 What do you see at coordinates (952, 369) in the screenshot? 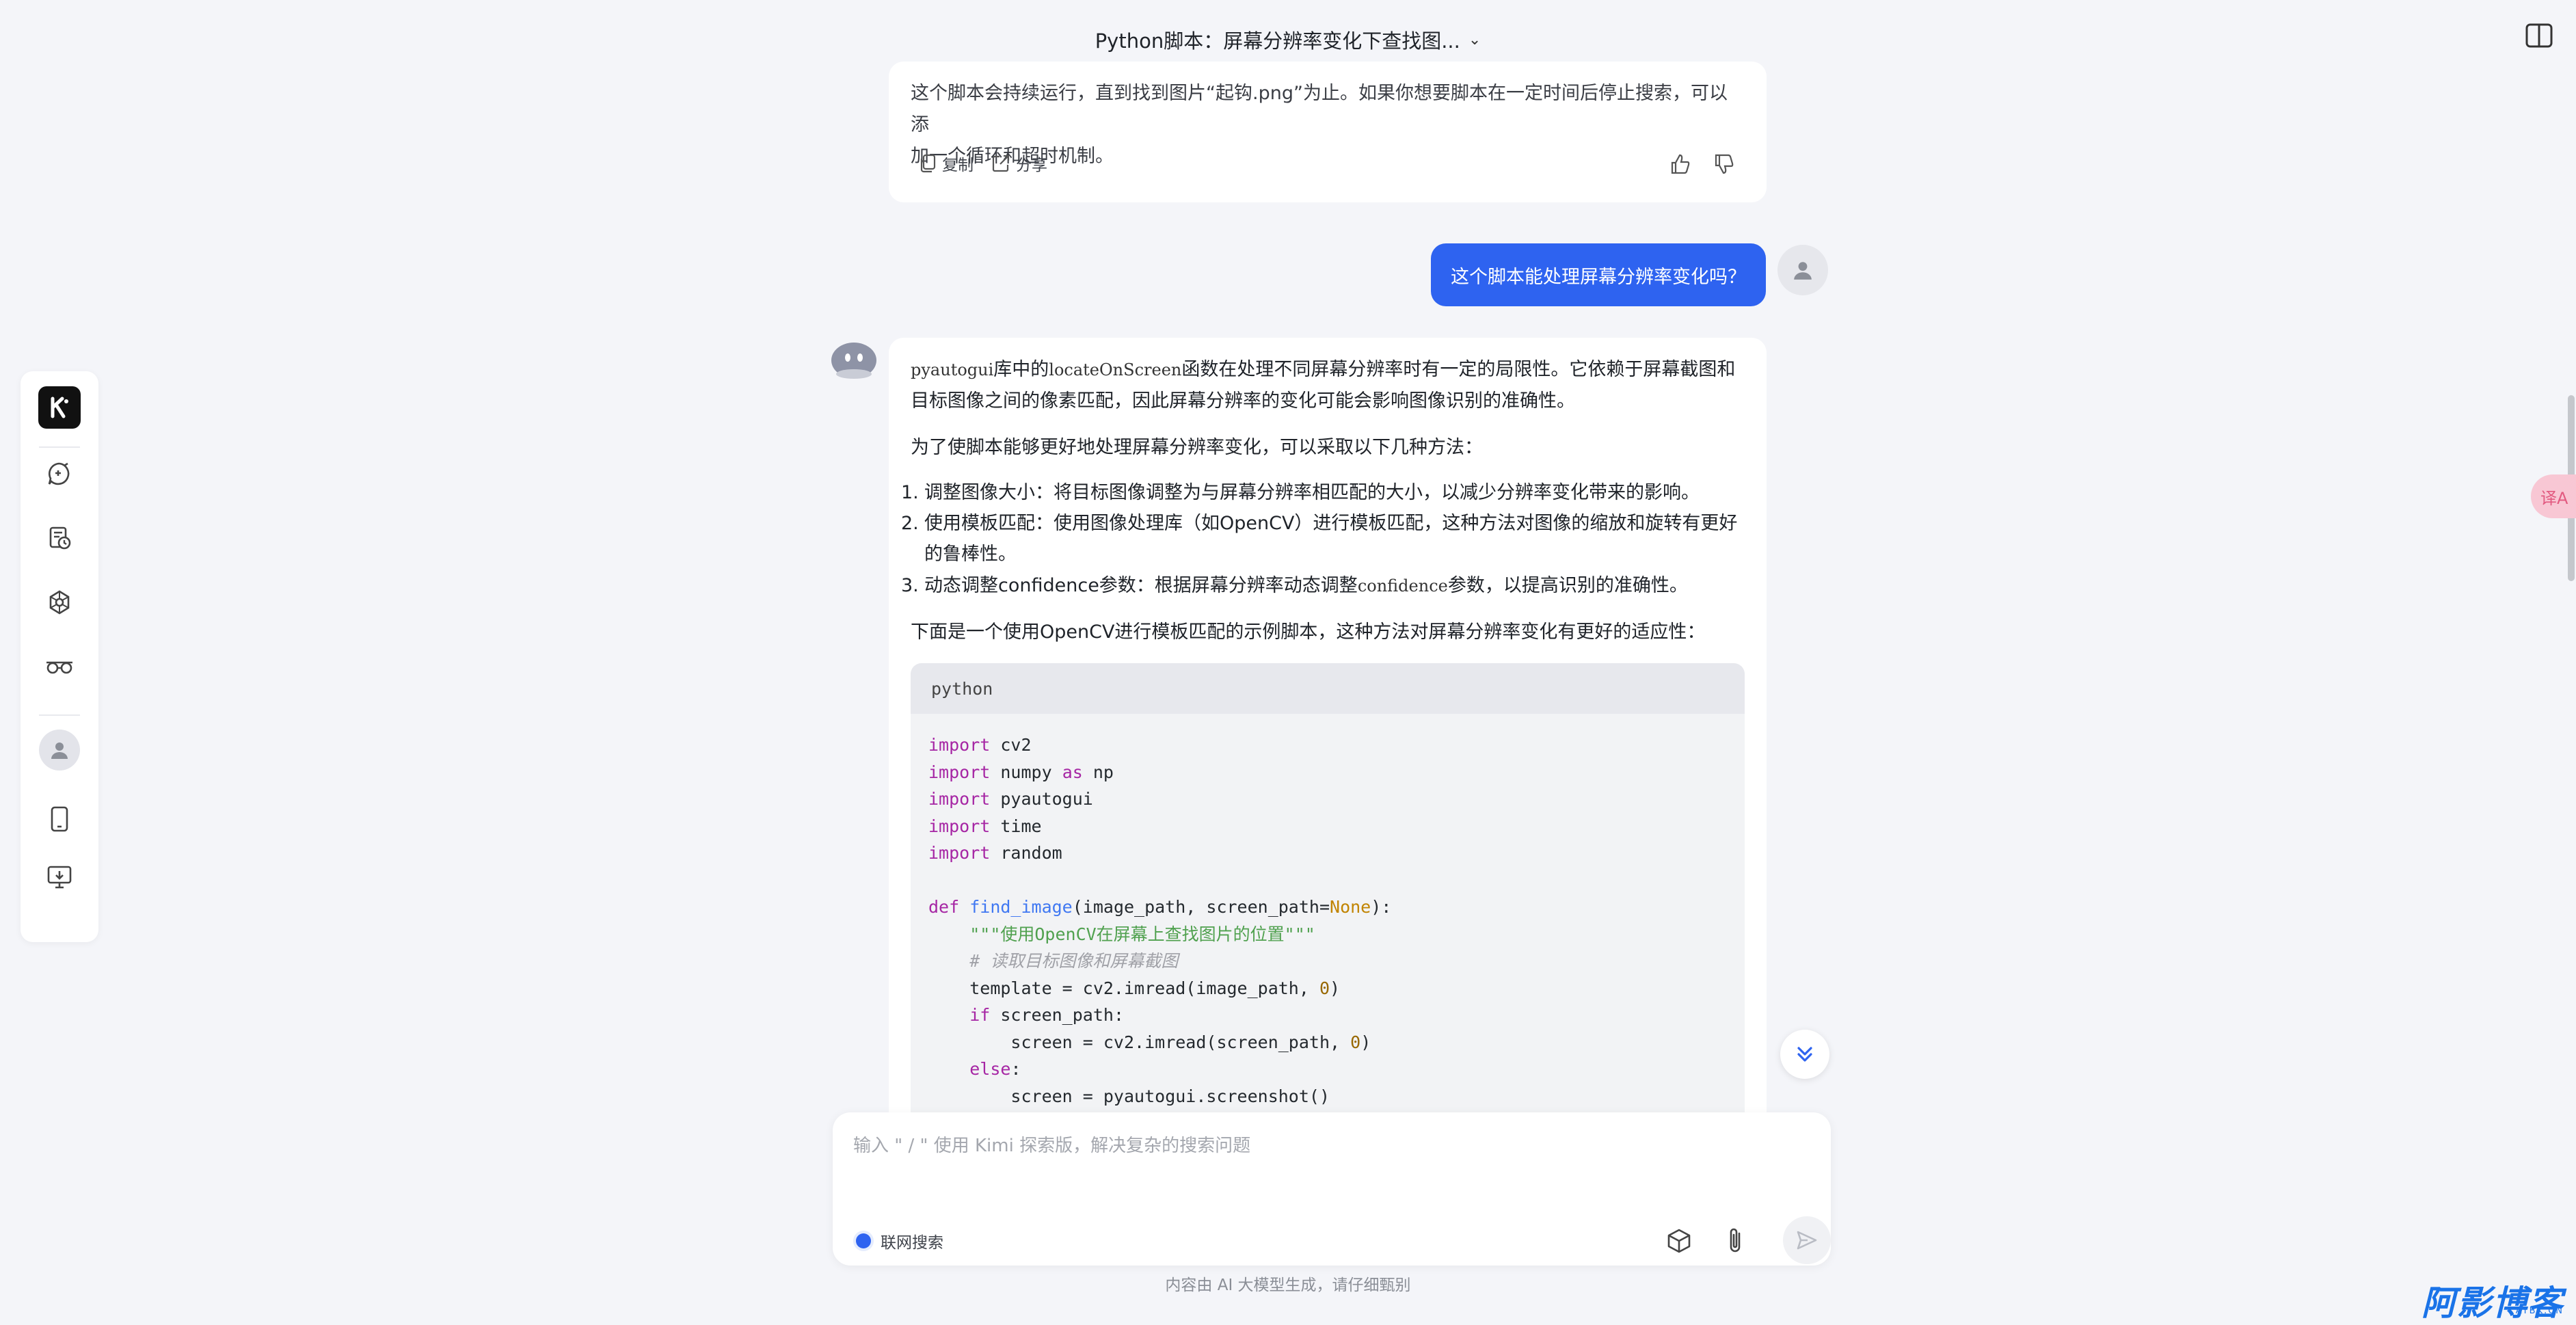
I see `inline-code: pyautogui` at bounding box center [952, 369].